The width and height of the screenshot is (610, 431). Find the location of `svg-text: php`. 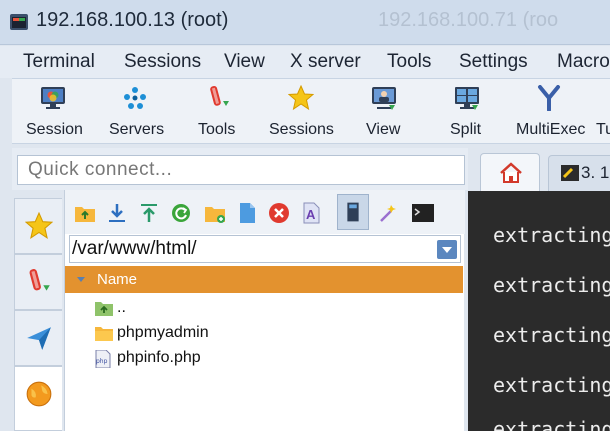

svg-text: php is located at coordinates (102, 361).